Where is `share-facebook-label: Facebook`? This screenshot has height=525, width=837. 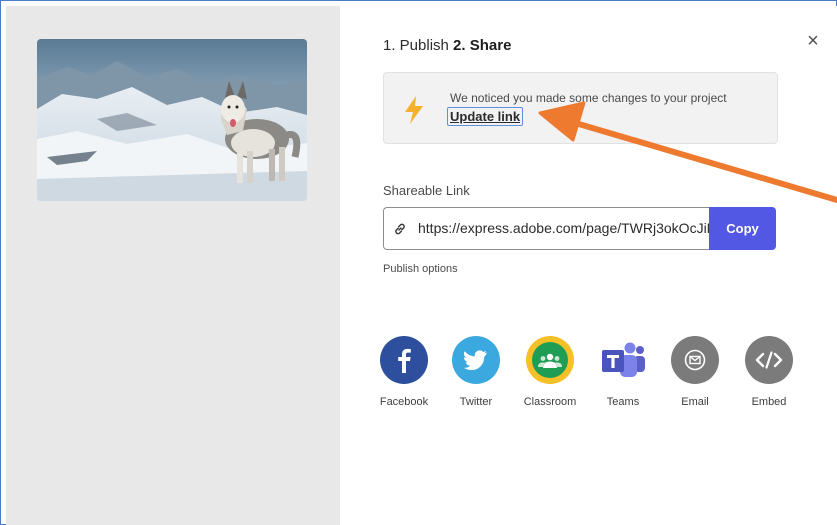
share-facebook-label: Facebook is located at coordinates (404, 402).